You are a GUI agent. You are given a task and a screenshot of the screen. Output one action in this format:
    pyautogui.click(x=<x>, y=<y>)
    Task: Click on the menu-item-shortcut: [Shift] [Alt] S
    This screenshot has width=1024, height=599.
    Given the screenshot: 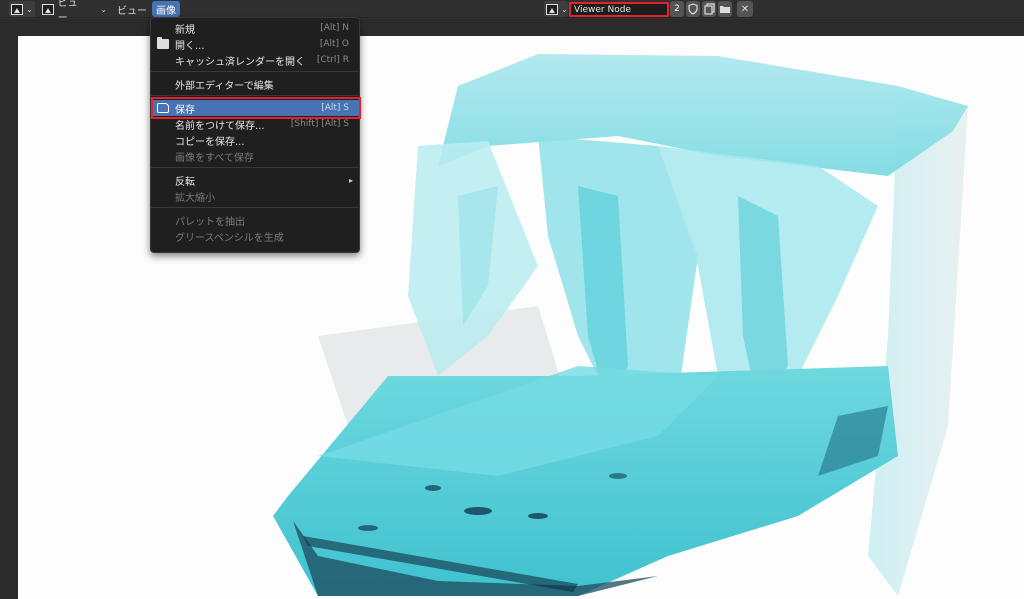 What is the action you would take?
    pyautogui.click(x=319, y=124)
    